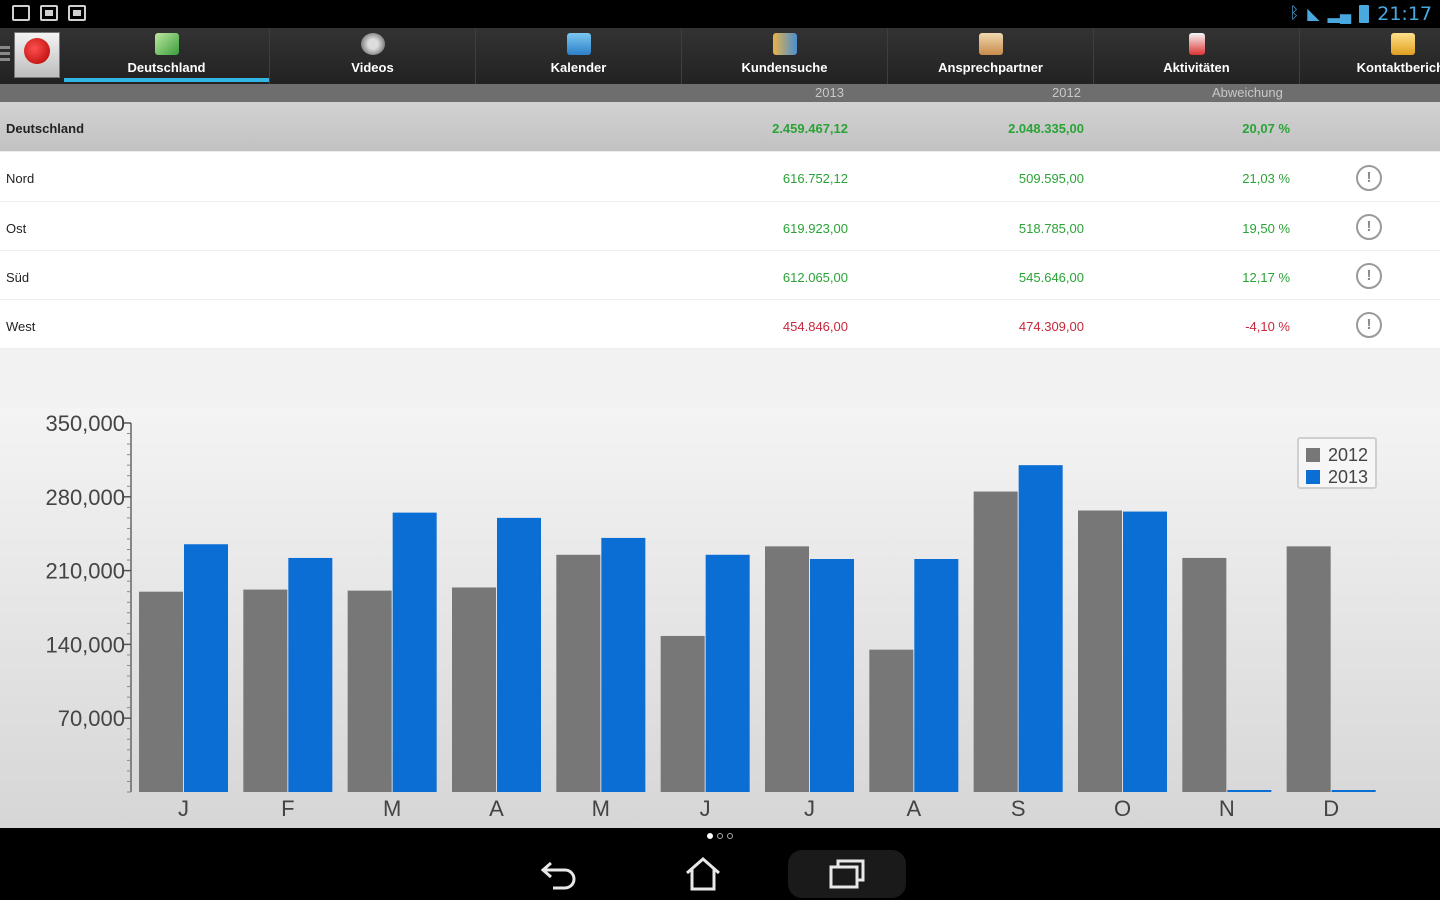 This screenshot has height=900, width=1440. Describe the element at coordinates (1404, 14) in the screenshot. I see `clock: 21:17` at that location.